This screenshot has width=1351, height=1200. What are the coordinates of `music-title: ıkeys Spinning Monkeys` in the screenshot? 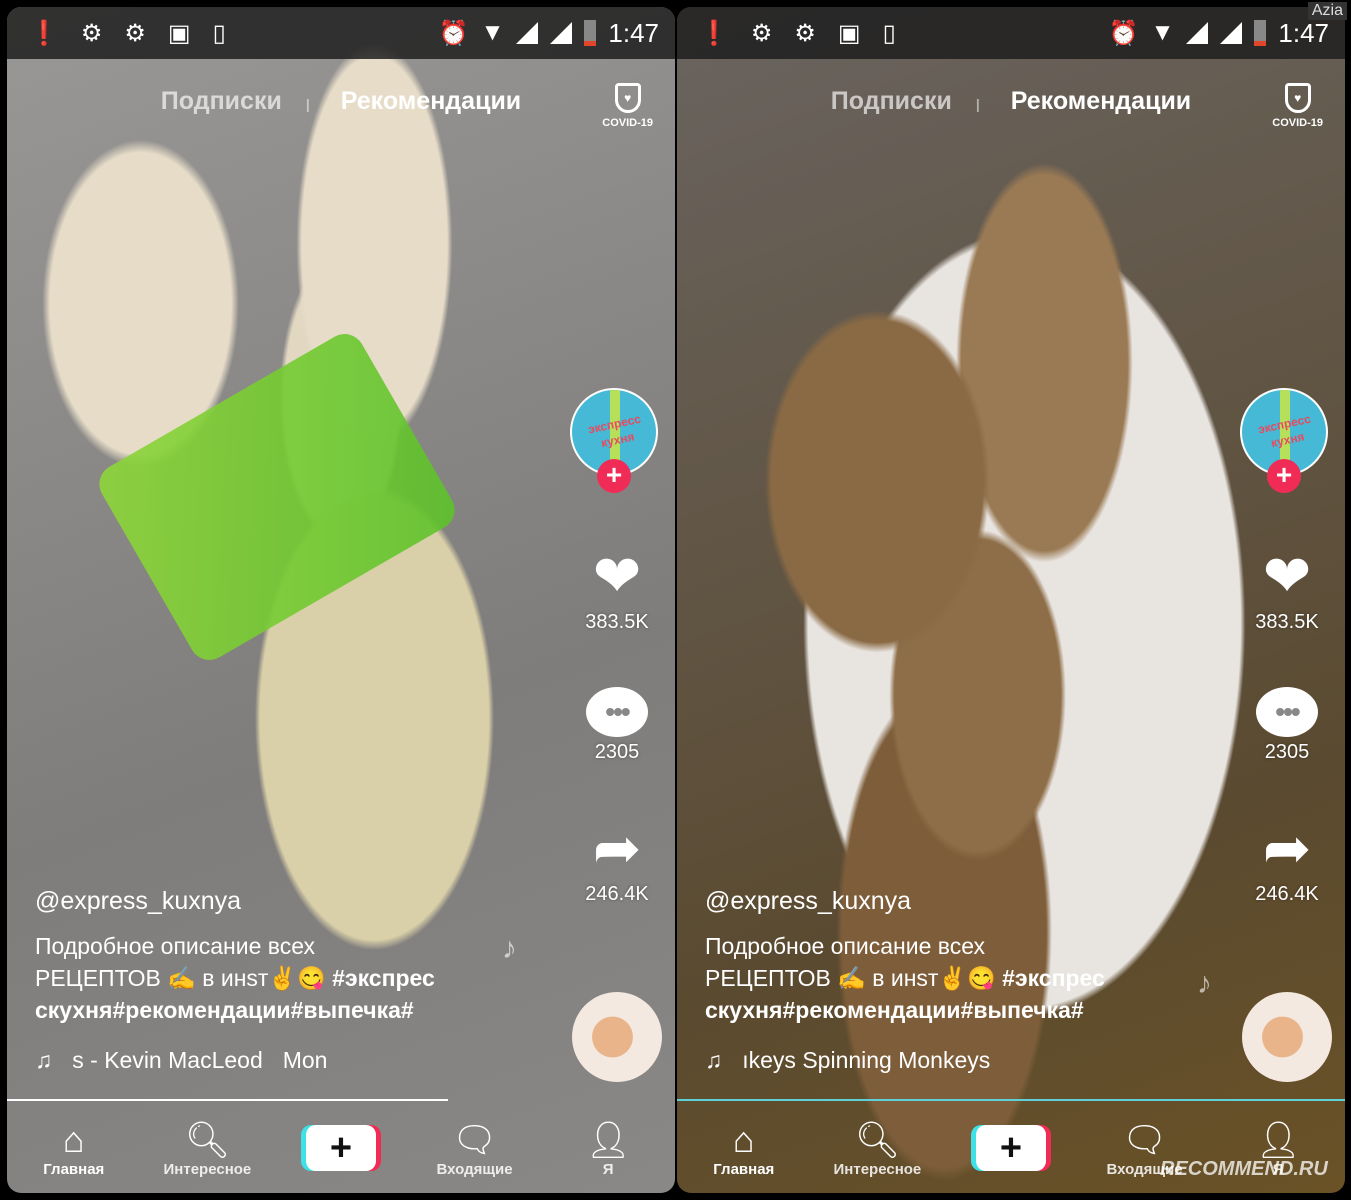 It's located at (866, 1060).